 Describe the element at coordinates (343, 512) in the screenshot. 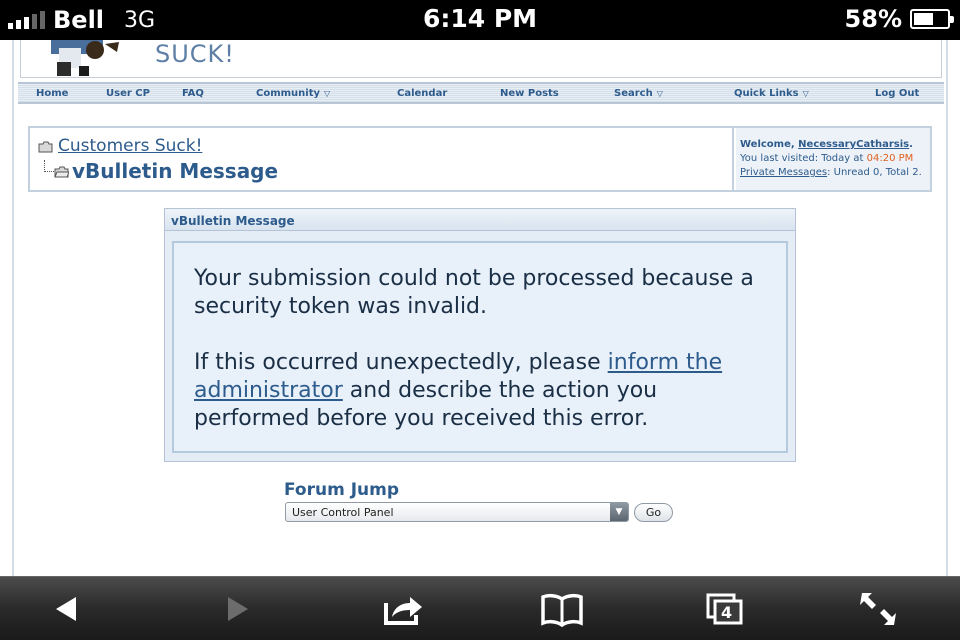

I see `forum-jump-selected: User Control Panel` at that location.